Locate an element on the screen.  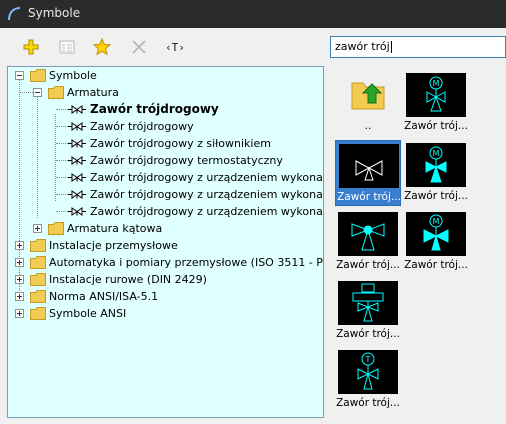
tile-image: T is located at coordinates (368, 372).